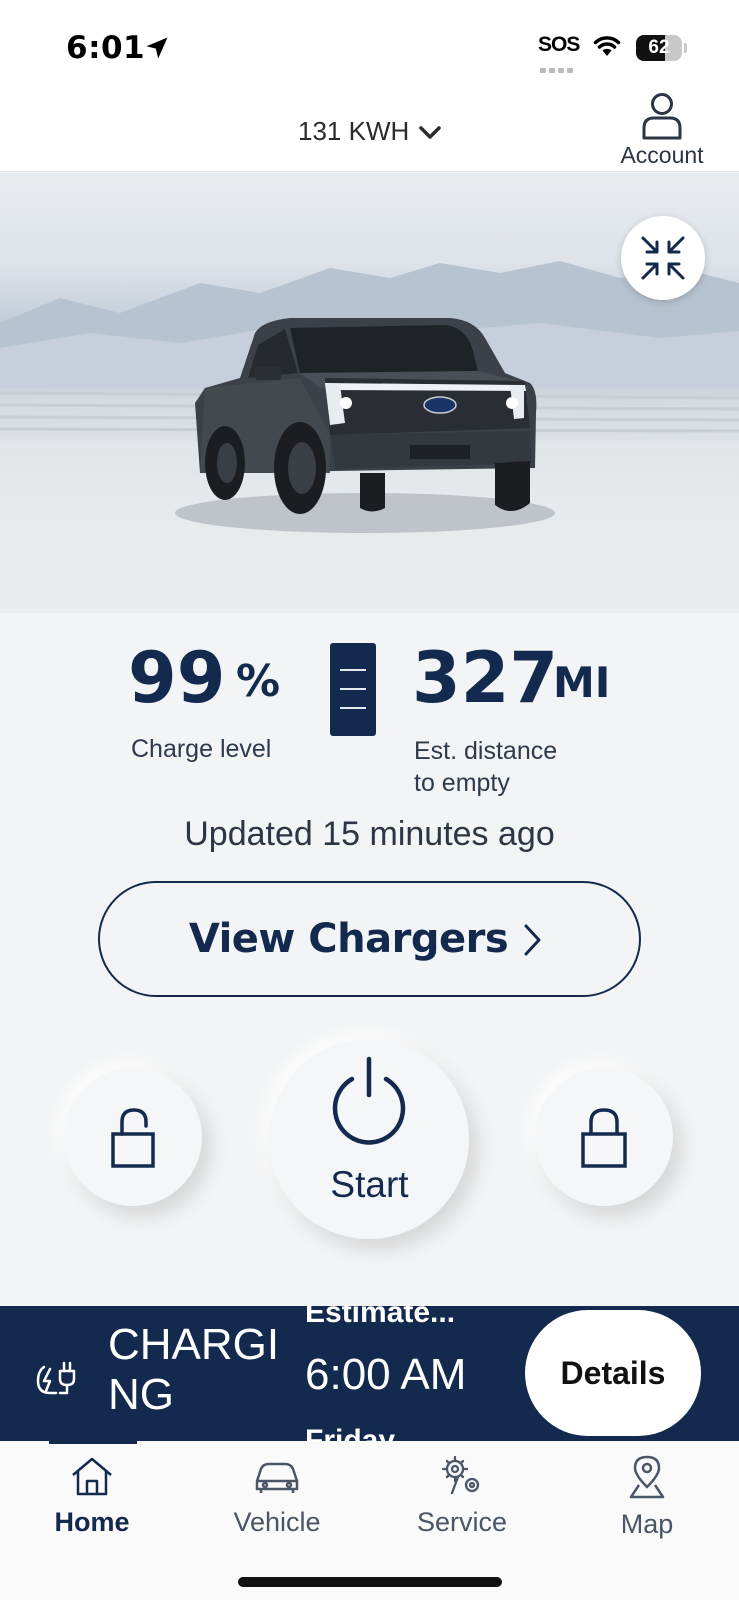 The height and width of the screenshot is (1600, 739). What do you see at coordinates (348, 939) in the screenshot?
I see `view-chargers-label: View Chargers` at bounding box center [348, 939].